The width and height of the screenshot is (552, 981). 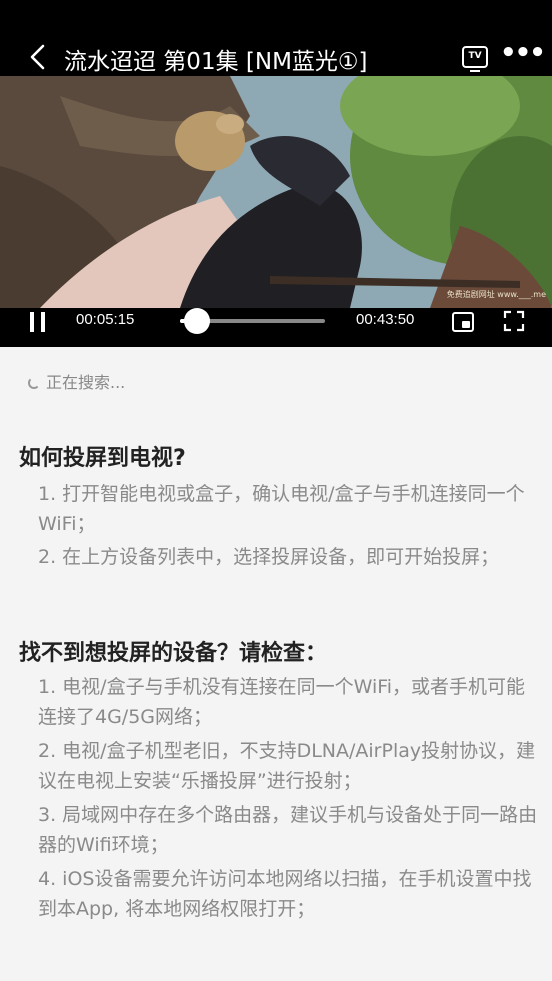 What do you see at coordinates (496, 294) in the screenshot?
I see `video-watermark: 免费追剧网址 www.___.me` at bounding box center [496, 294].